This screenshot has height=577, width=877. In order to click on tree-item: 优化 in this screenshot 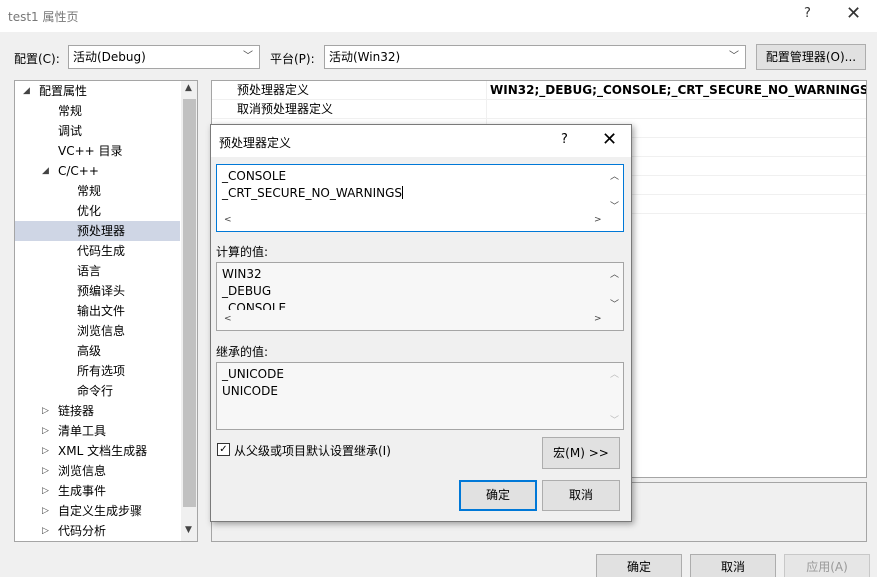, I will do `click(97, 211)`.